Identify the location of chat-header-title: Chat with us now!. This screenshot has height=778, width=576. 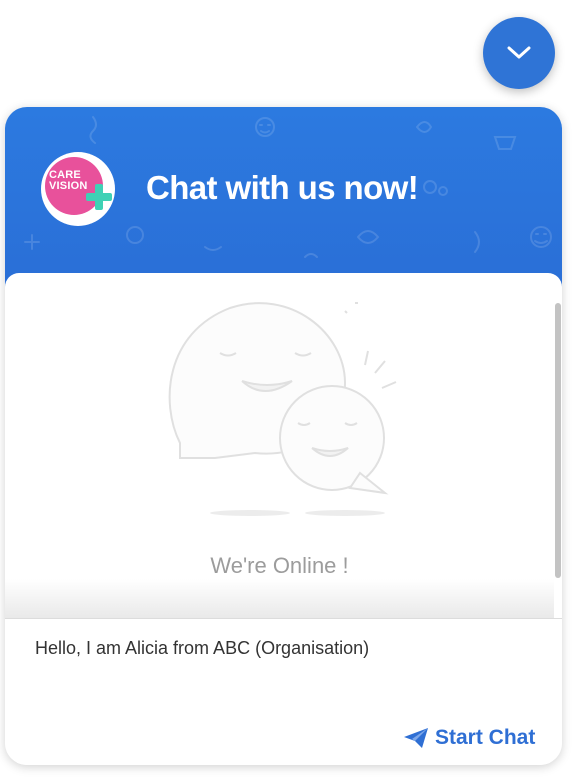
(282, 187).